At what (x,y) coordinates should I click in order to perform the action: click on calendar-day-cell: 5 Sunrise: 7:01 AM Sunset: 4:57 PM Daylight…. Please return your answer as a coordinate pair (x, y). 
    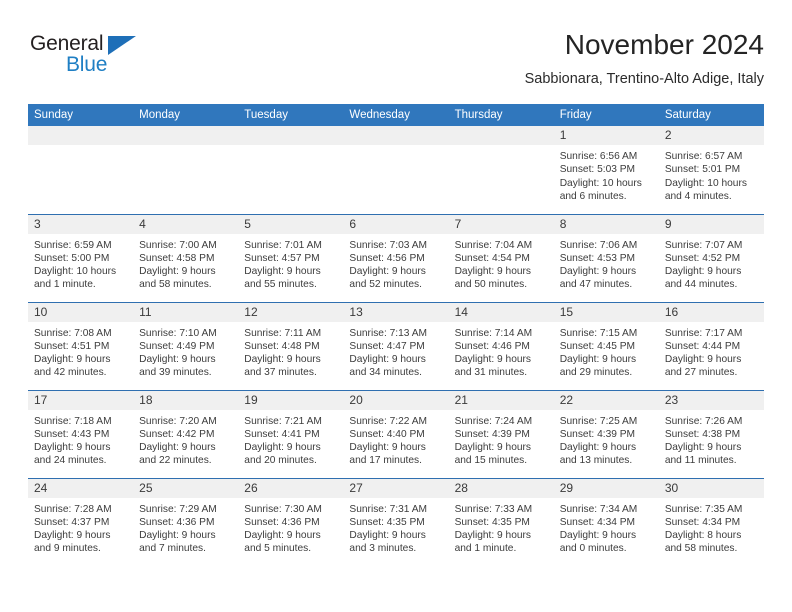
    Looking at the image, I should click on (291, 257).